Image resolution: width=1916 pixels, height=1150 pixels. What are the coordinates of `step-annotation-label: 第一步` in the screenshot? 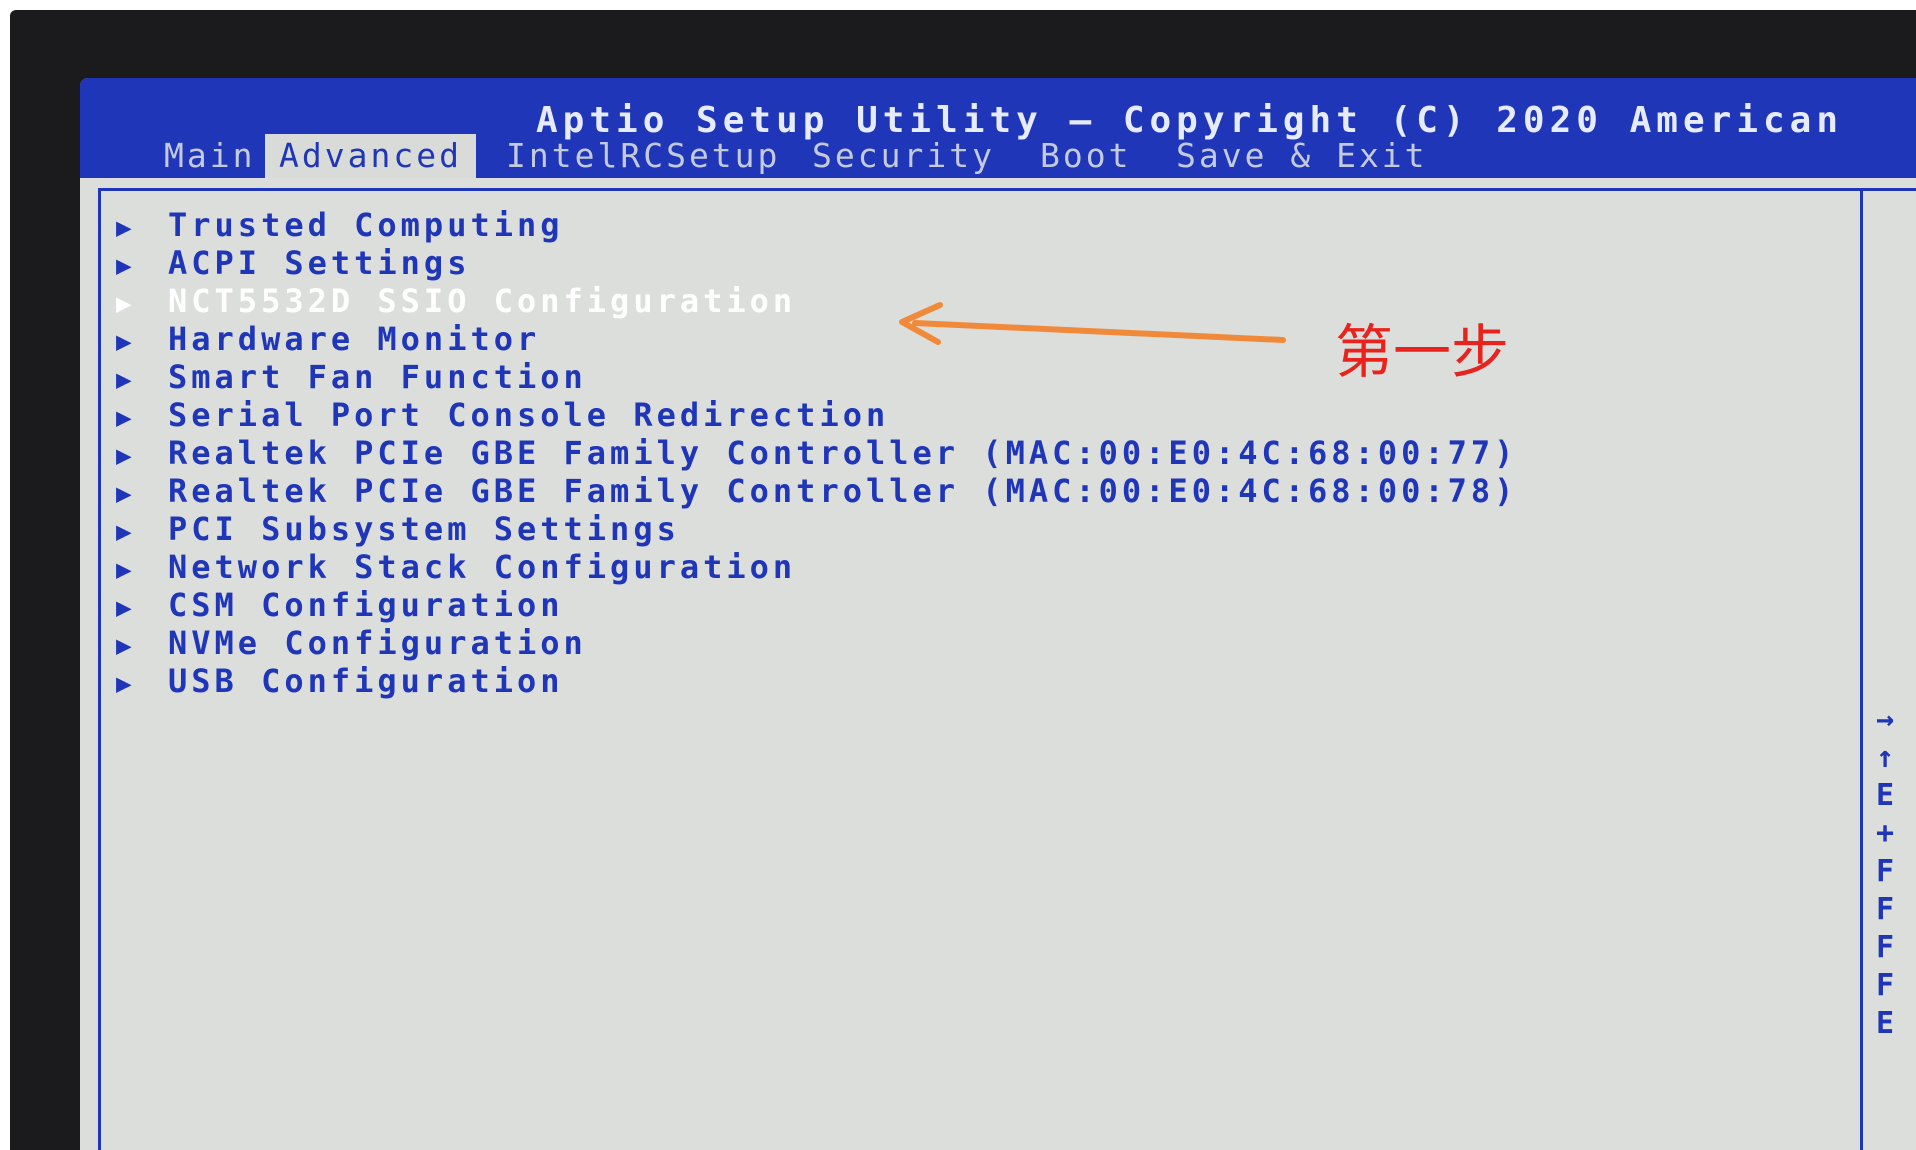 It's located at (1422, 352).